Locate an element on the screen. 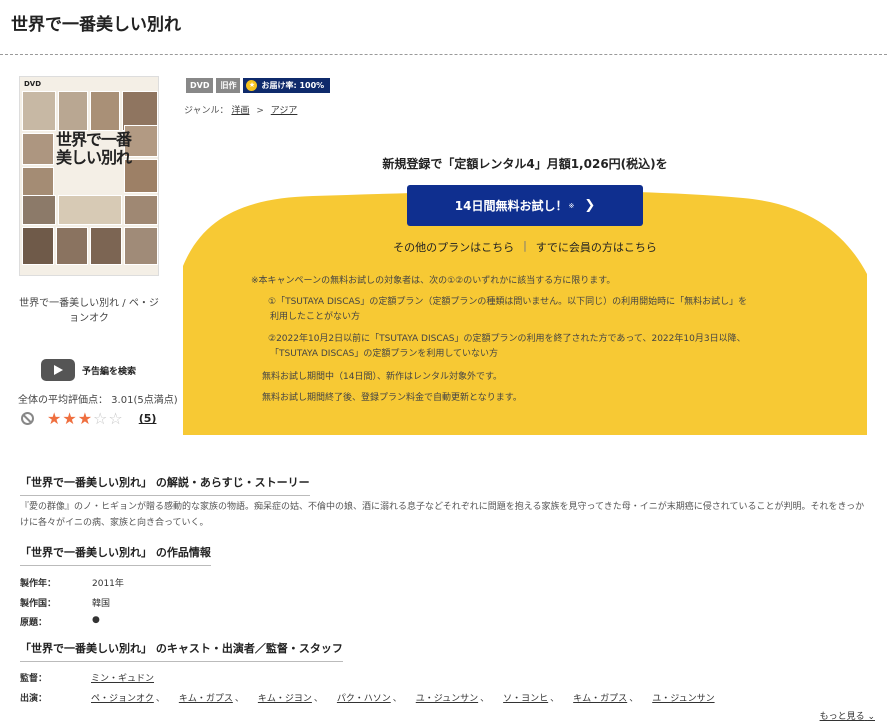 Image resolution: width=887 pixels, height=727 pixels. info-value: ● is located at coordinates (96, 620).